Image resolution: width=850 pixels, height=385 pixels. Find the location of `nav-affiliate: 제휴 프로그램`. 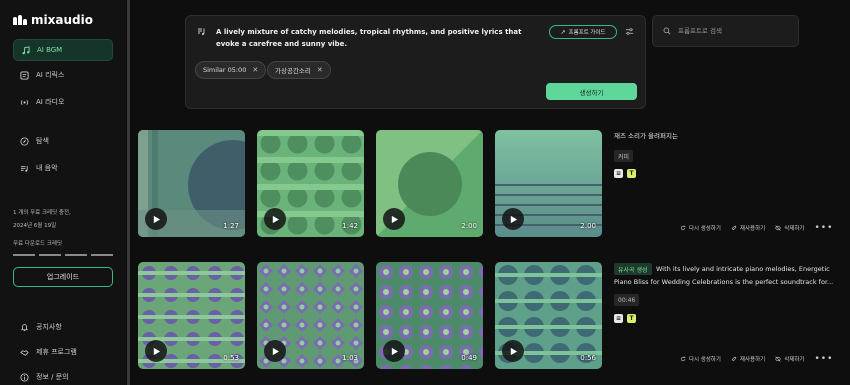

nav-affiliate: 제휴 프로그램 is located at coordinates (63, 352).